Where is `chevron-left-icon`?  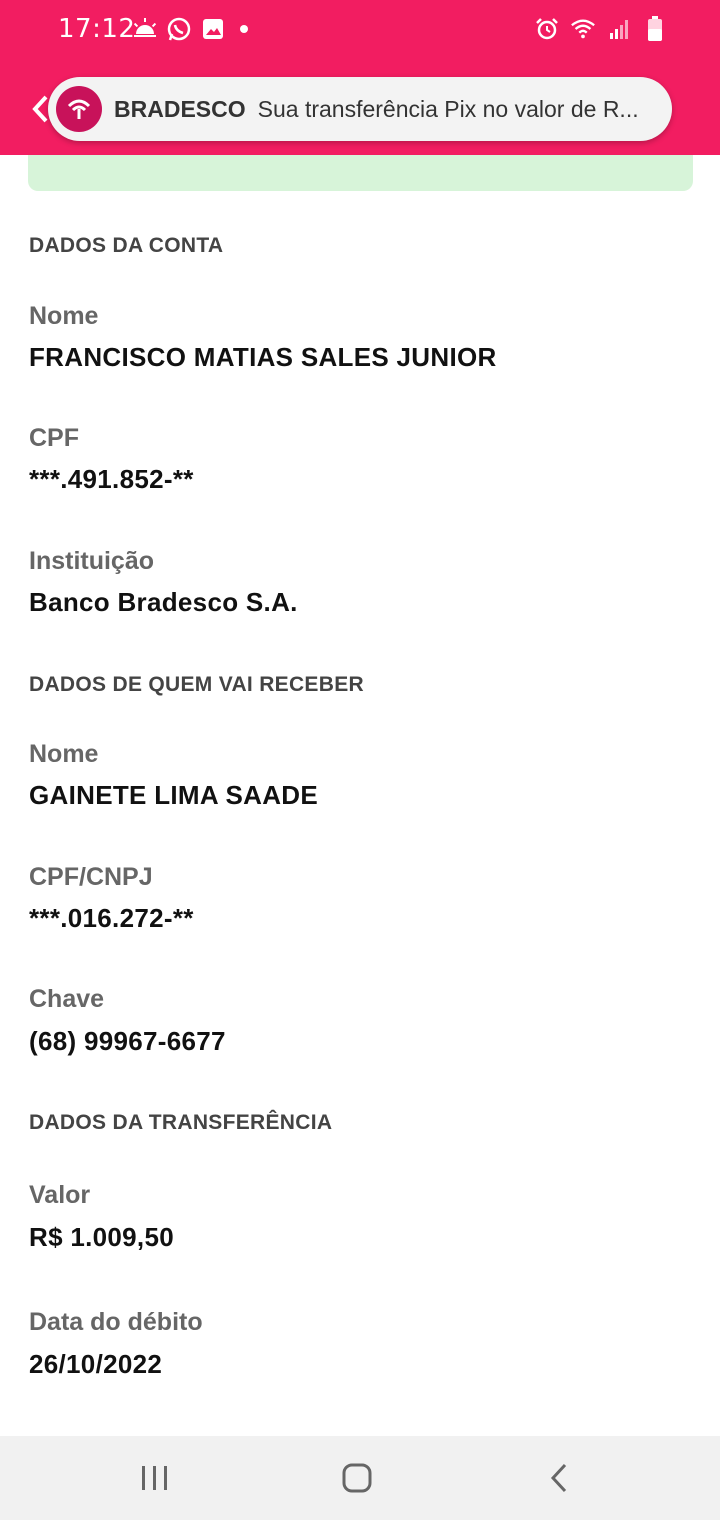 chevron-left-icon is located at coordinates (45, 109).